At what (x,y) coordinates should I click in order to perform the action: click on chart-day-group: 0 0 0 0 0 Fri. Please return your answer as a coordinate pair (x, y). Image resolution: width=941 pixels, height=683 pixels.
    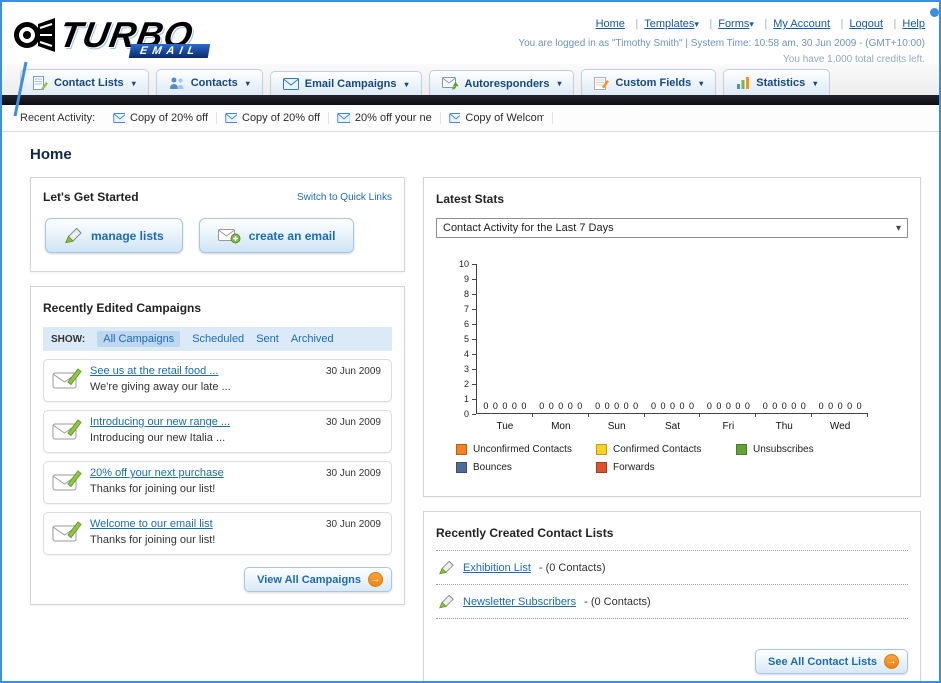
    Looking at the image, I should click on (728, 348).